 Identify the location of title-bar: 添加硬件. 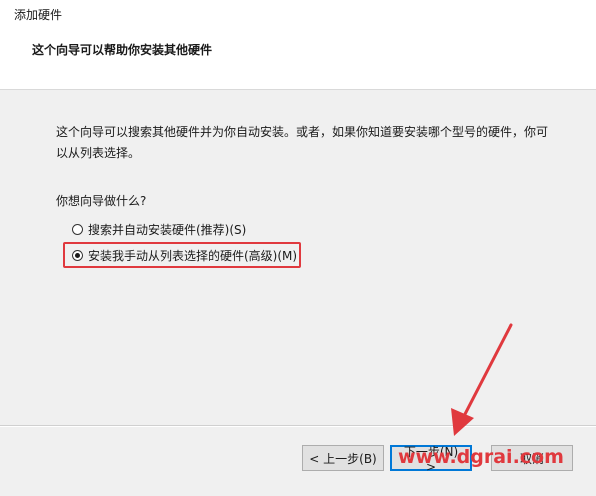
(298, 13).